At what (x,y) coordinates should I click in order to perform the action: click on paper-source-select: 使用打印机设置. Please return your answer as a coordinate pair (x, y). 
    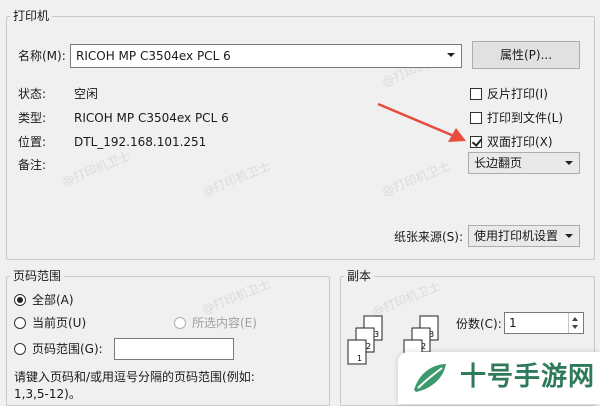
    Looking at the image, I should click on (524, 236).